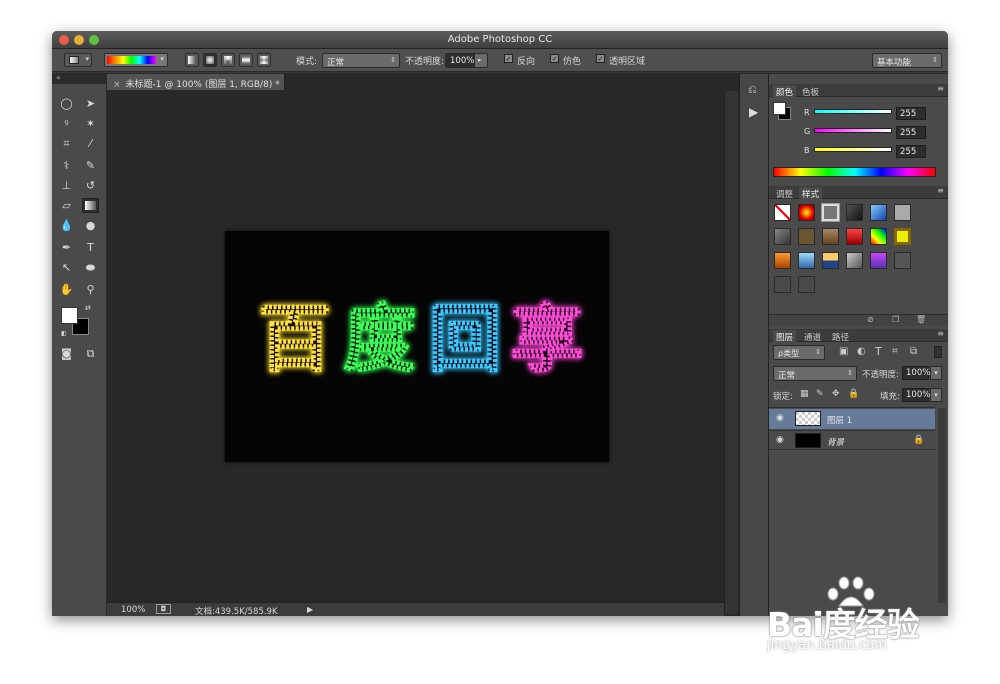 The image size is (1000, 684). What do you see at coordinates (66, 225) in the screenshot?
I see `blur-tool-icon: 💧` at bounding box center [66, 225].